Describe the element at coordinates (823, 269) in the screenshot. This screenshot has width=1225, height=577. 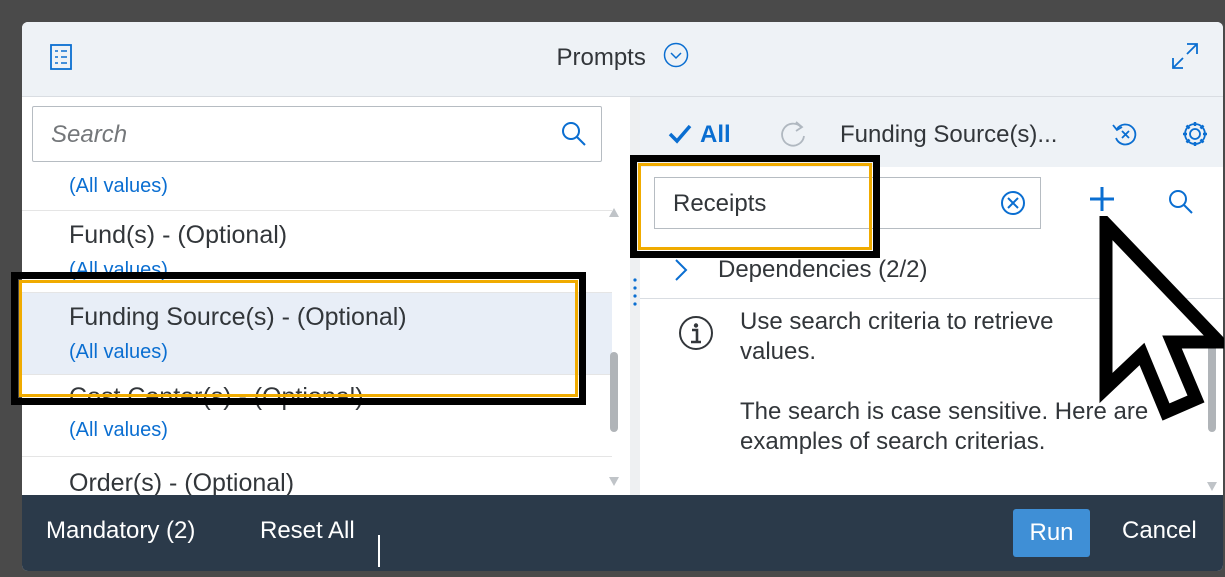
I see `dependencies-label: Dependencies (2/2)` at that location.